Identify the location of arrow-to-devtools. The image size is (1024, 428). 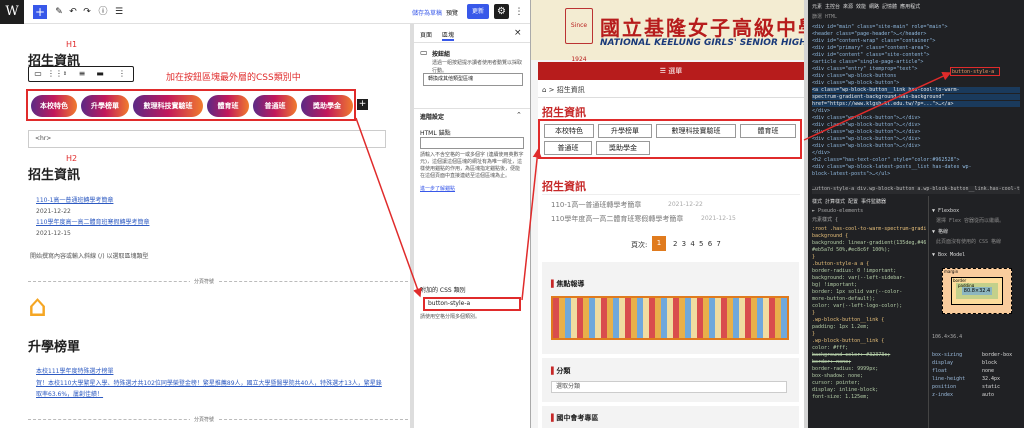
(877, 106).